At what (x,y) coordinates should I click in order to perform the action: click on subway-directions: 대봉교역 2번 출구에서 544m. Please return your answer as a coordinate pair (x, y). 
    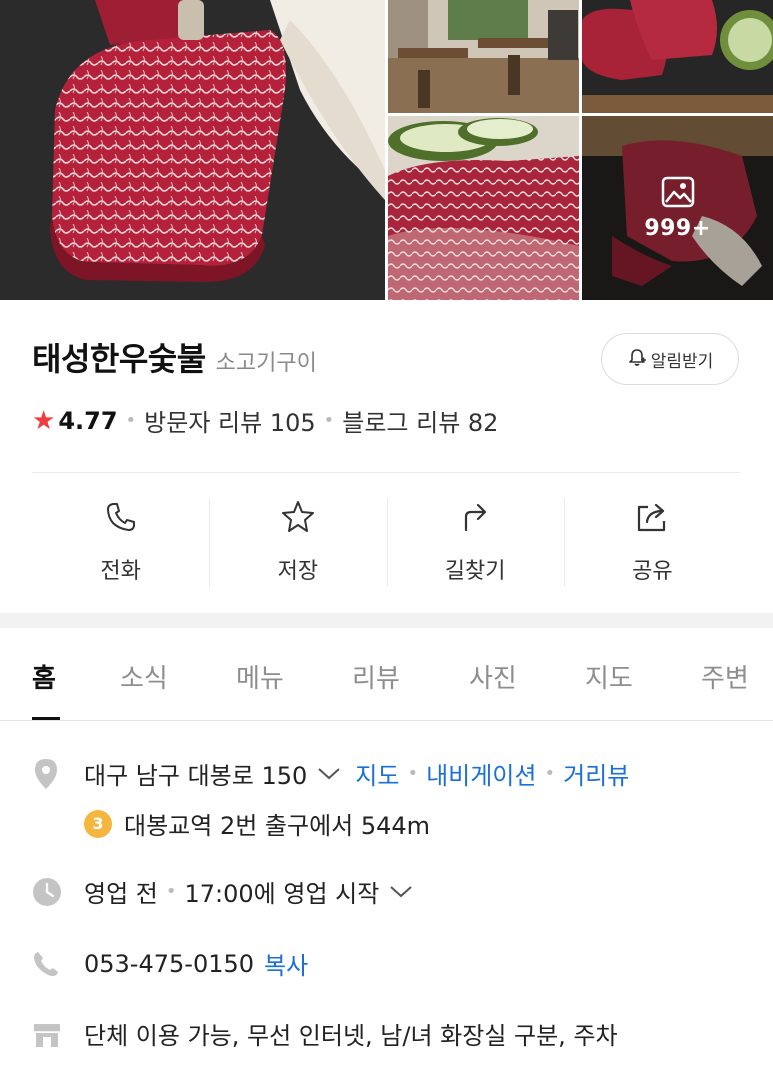
    Looking at the image, I should click on (277, 826).